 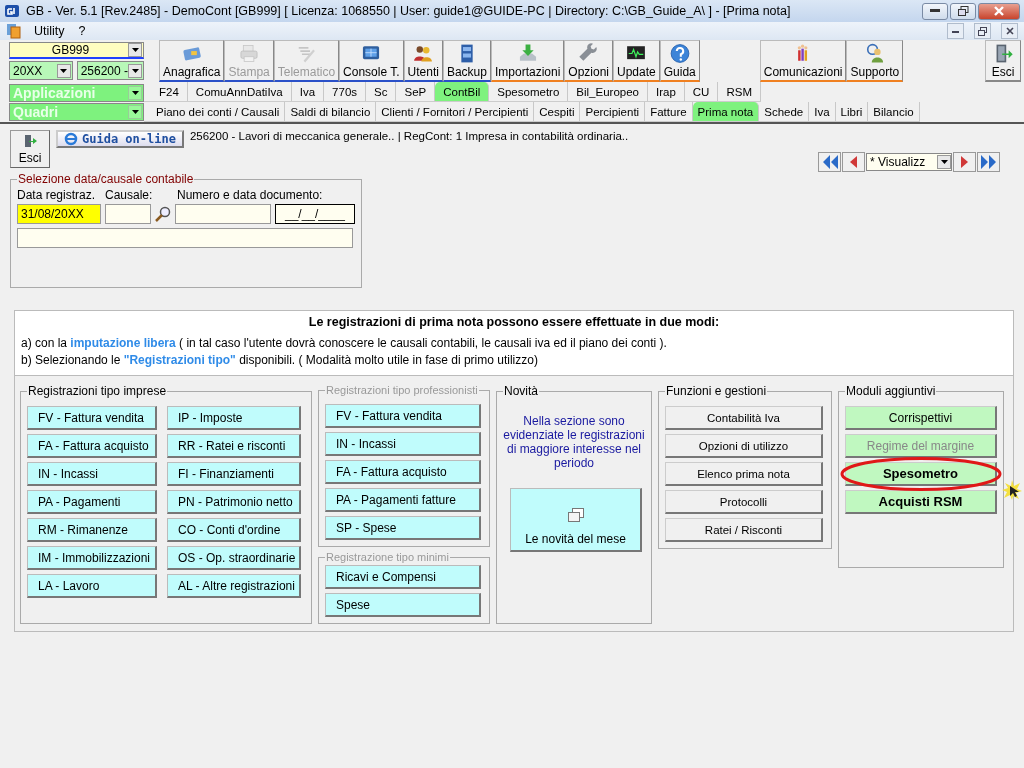 What do you see at coordinates (921, 474) in the screenshot?
I see `module-button: Spesometro` at bounding box center [921, 474].